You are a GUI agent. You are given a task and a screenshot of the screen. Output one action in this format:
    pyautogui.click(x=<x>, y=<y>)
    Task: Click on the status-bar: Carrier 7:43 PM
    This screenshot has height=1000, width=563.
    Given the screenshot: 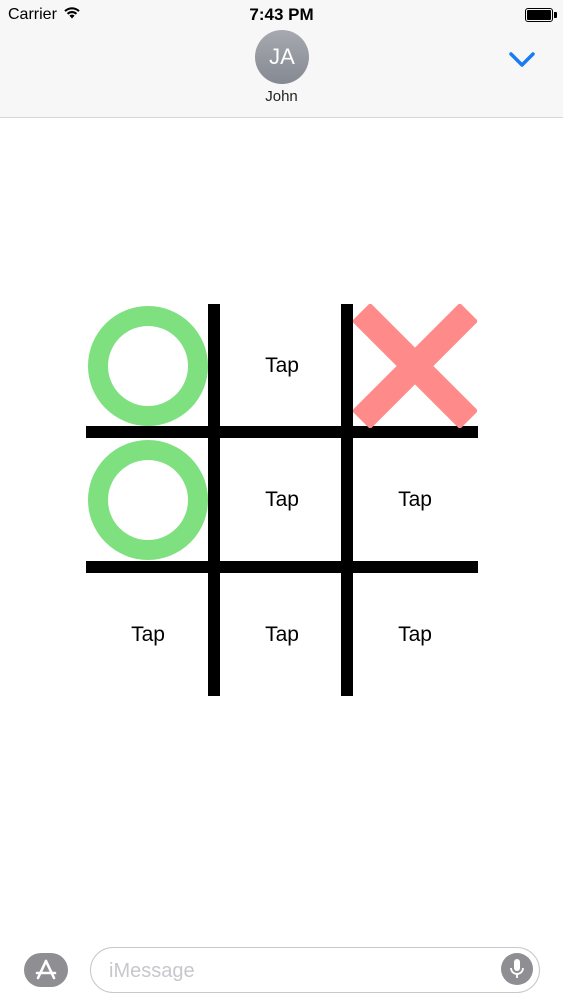 What is the action you would take?
    pyautogui.click(x=281, y=15)
    